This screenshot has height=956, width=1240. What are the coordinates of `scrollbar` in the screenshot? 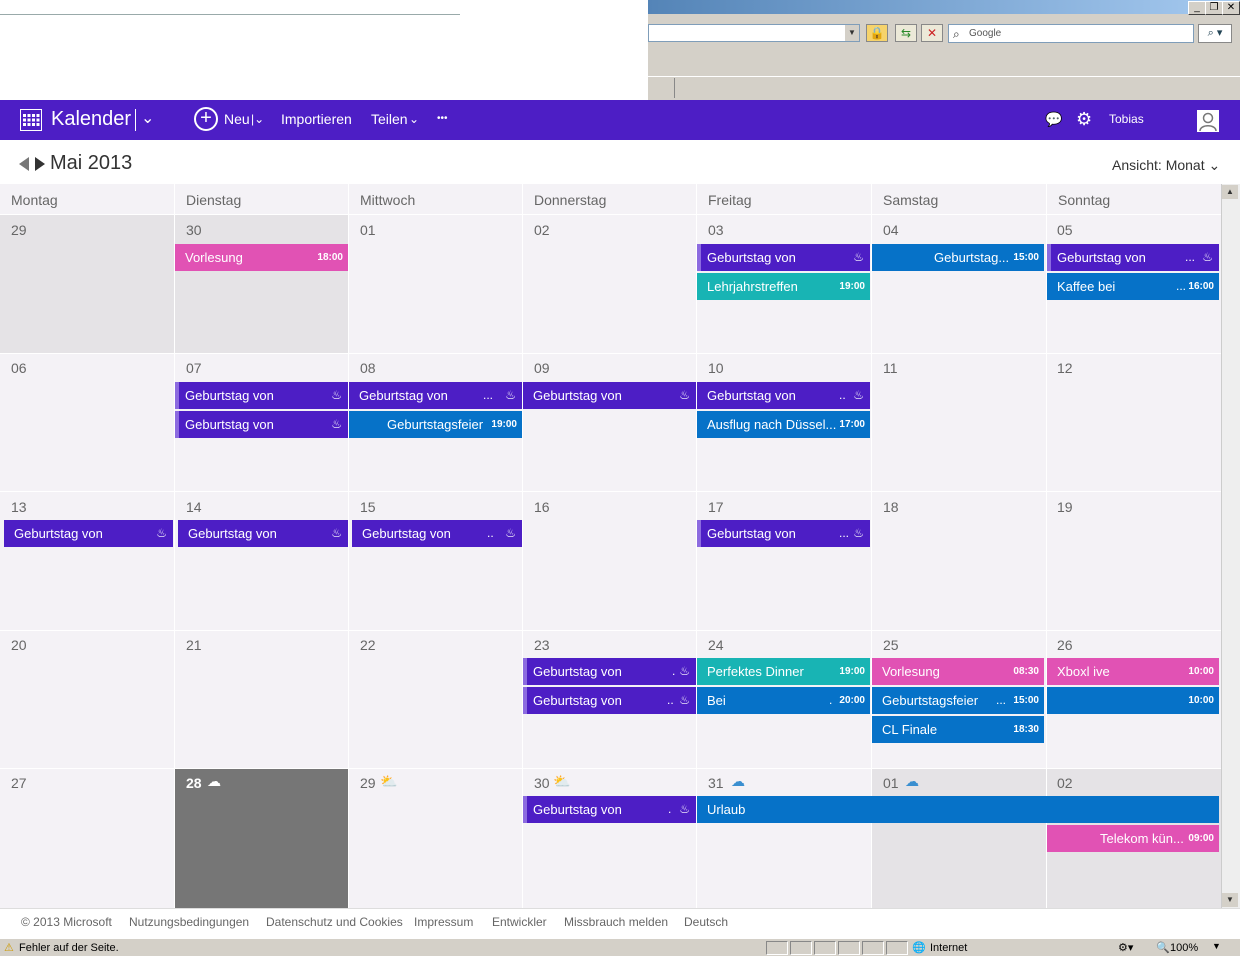 It's located at (1230, 546).